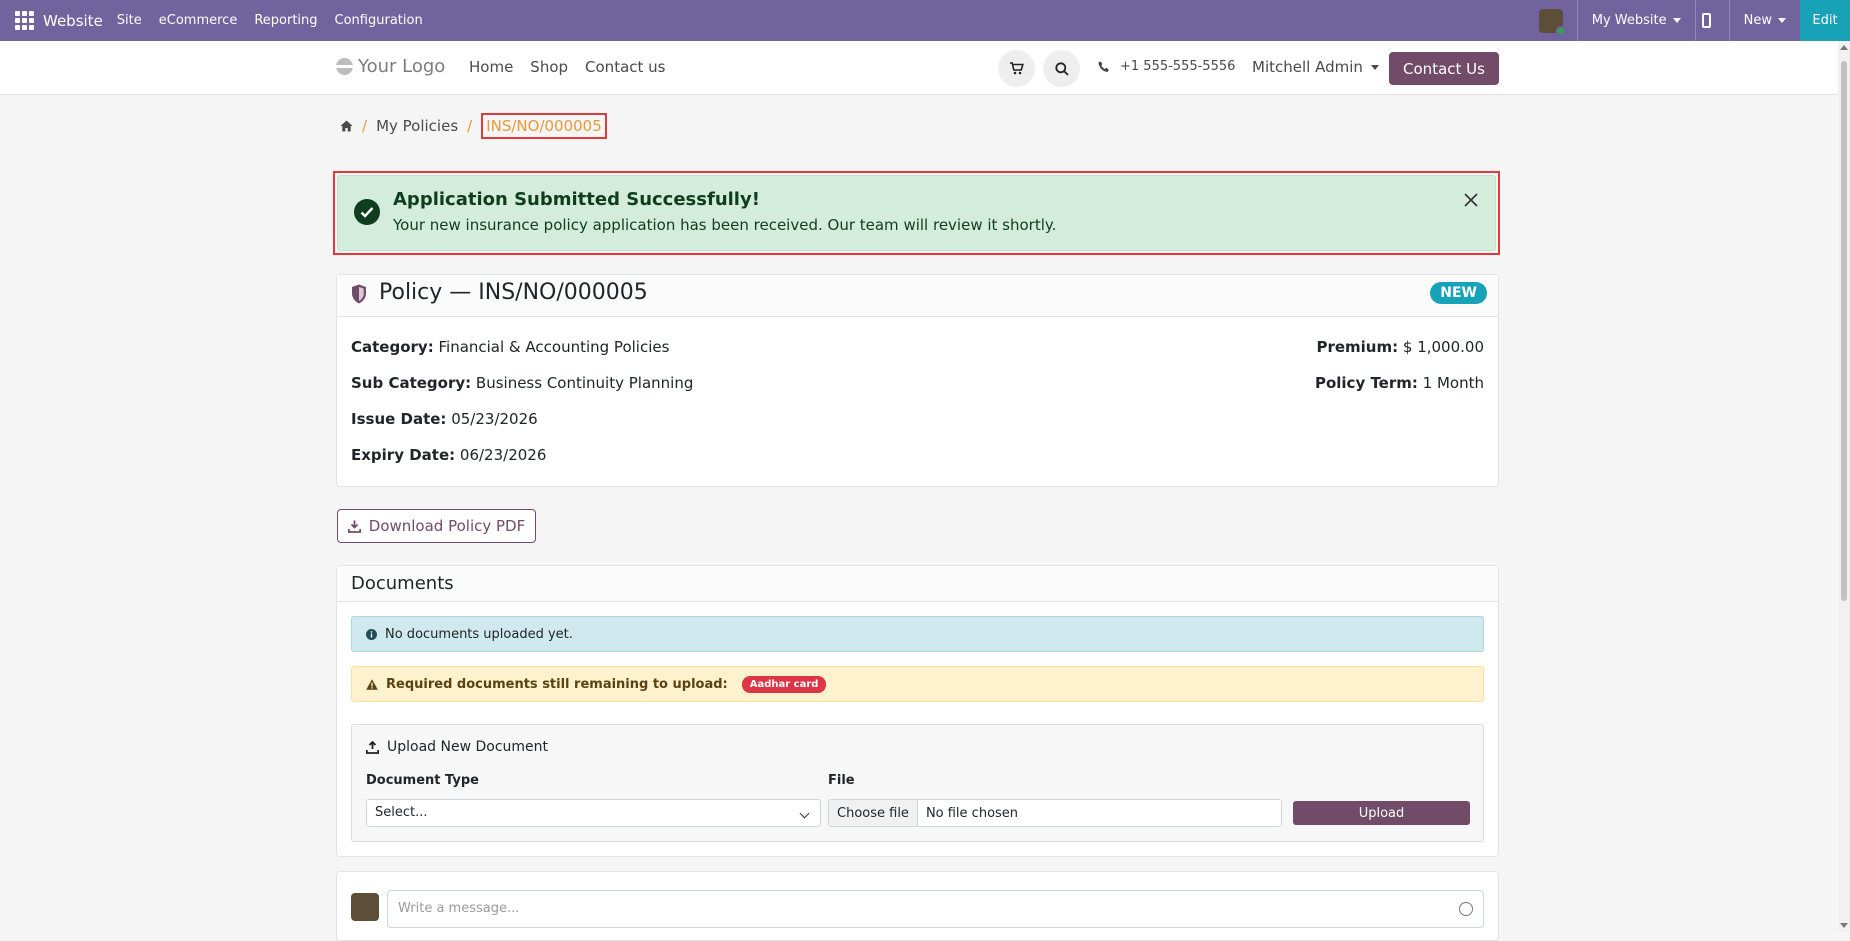  Describe the element at coordinates (365, 907) in the screenshot. I see `avatar` at that location.